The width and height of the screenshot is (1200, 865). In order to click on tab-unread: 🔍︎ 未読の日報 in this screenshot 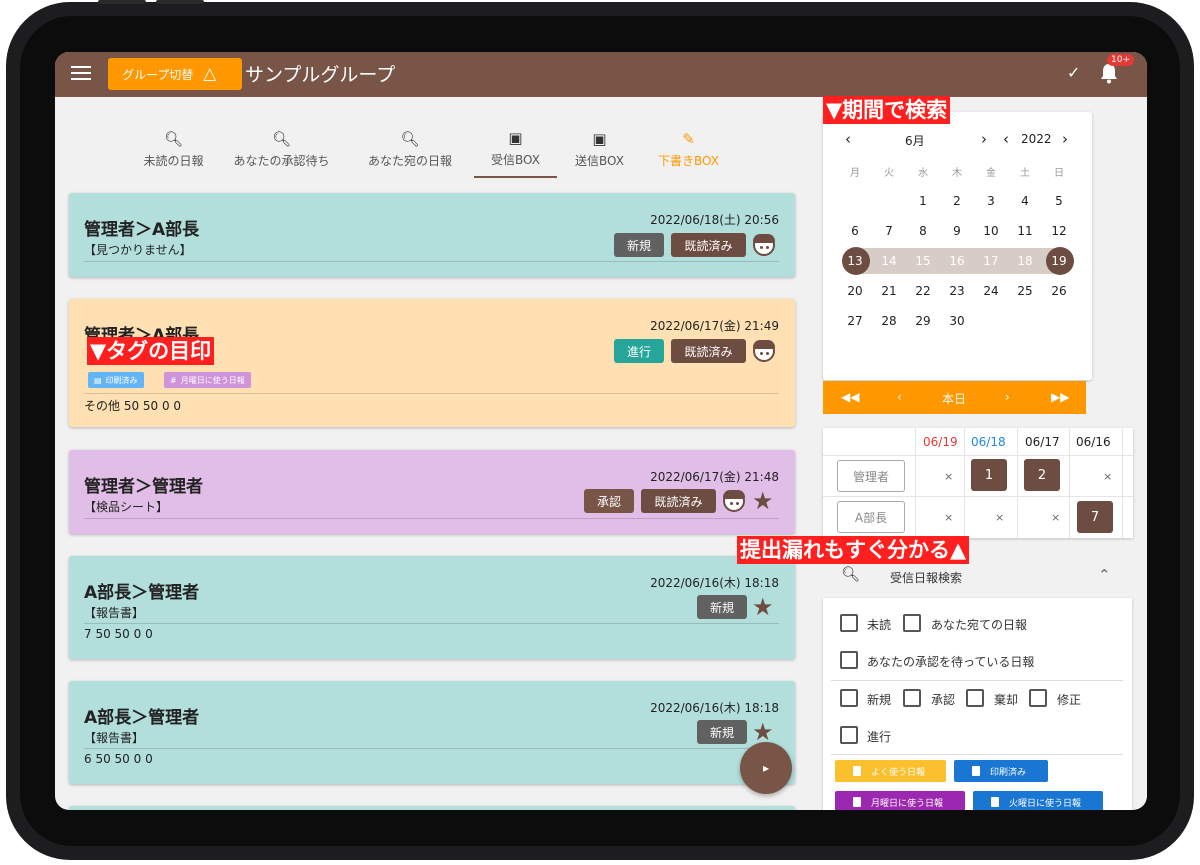, I will do `click(173, 149)`.